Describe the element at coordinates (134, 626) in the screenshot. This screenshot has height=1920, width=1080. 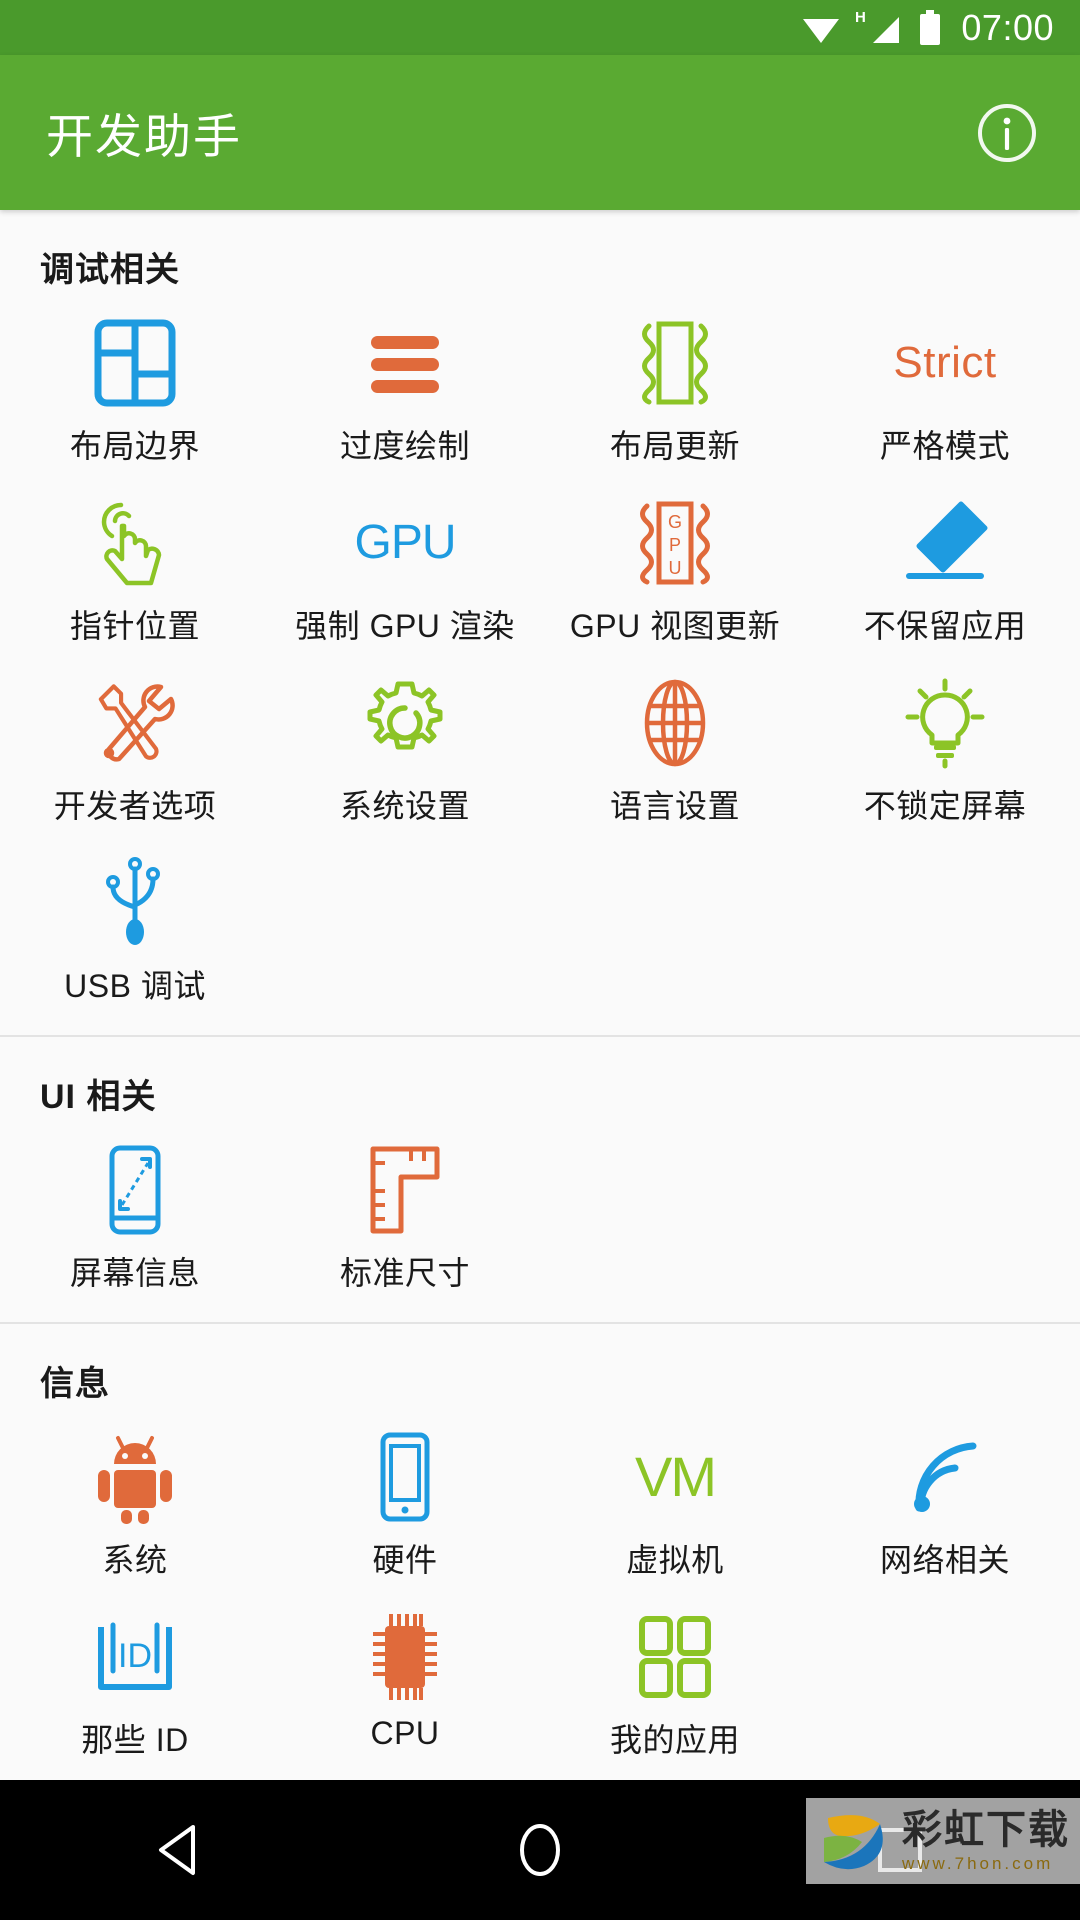
I see `grid-item-label: 指针位置` at that location.